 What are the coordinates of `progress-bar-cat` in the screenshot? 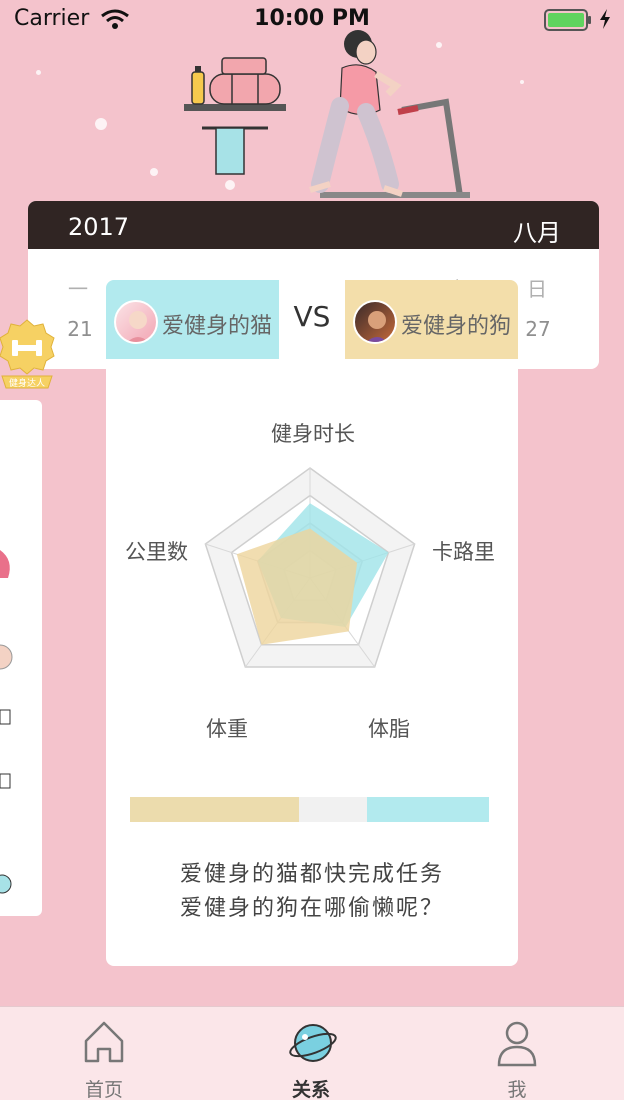 It's located at (428, 809).